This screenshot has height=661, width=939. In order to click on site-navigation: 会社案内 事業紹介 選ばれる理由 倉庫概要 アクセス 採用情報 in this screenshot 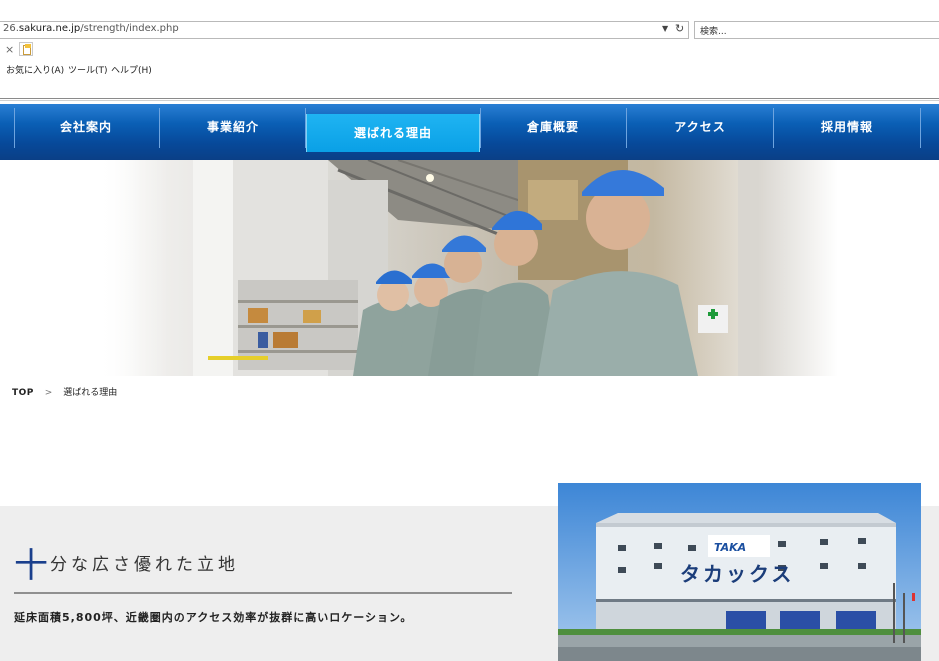, I will do `click(469, 132)`.